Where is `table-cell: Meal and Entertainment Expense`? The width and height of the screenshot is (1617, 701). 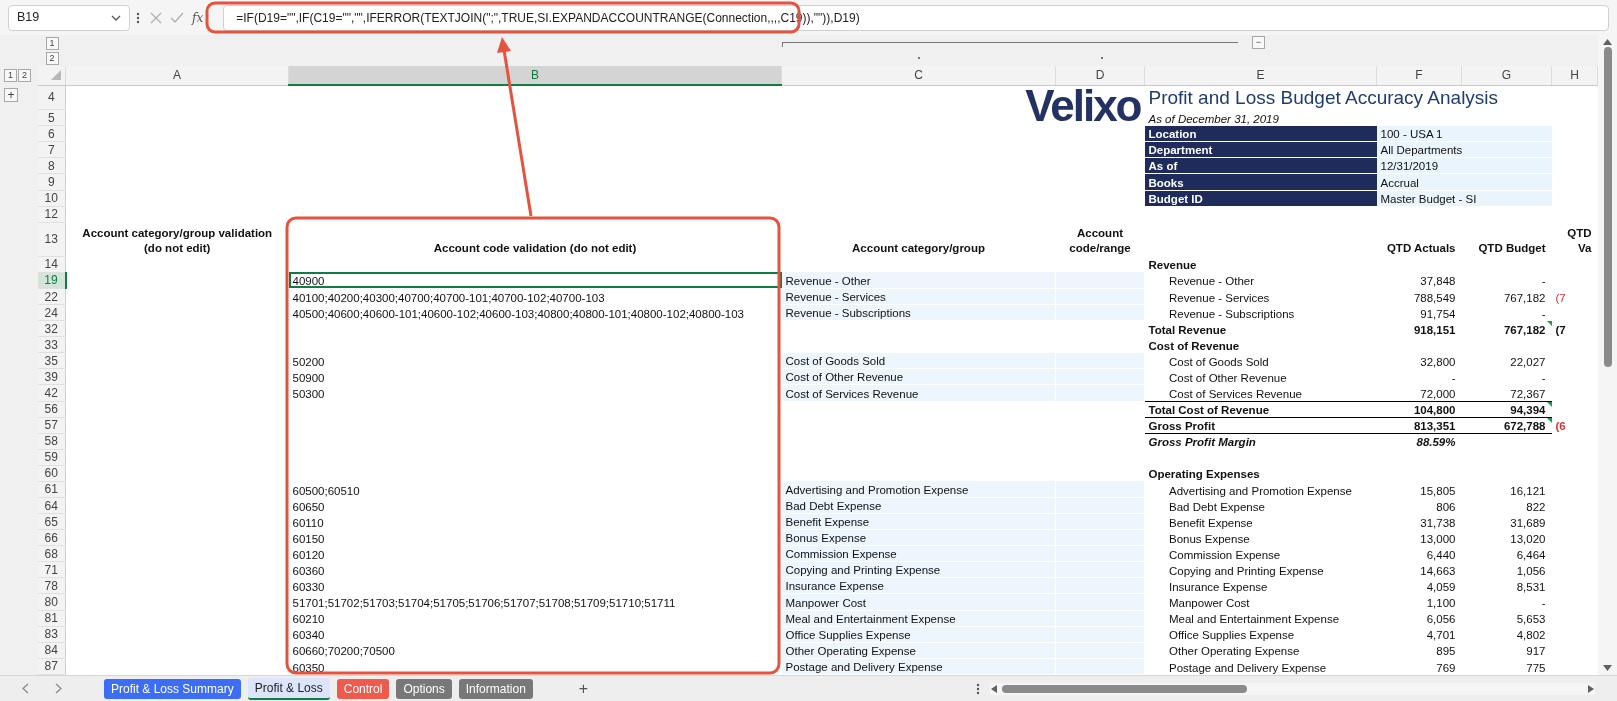 table-cell: Meal and Entertainment Expense is located at coordinates (1260, 618).